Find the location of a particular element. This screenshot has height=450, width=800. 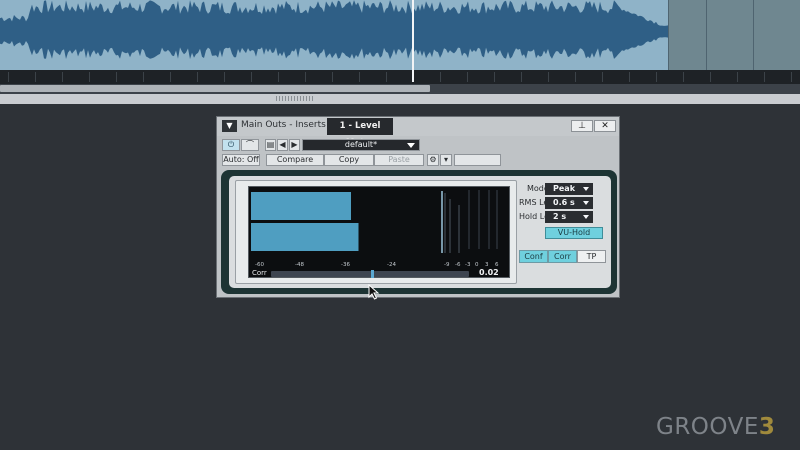

mode-dropdown: Peak is located at coordinates (569, 189).